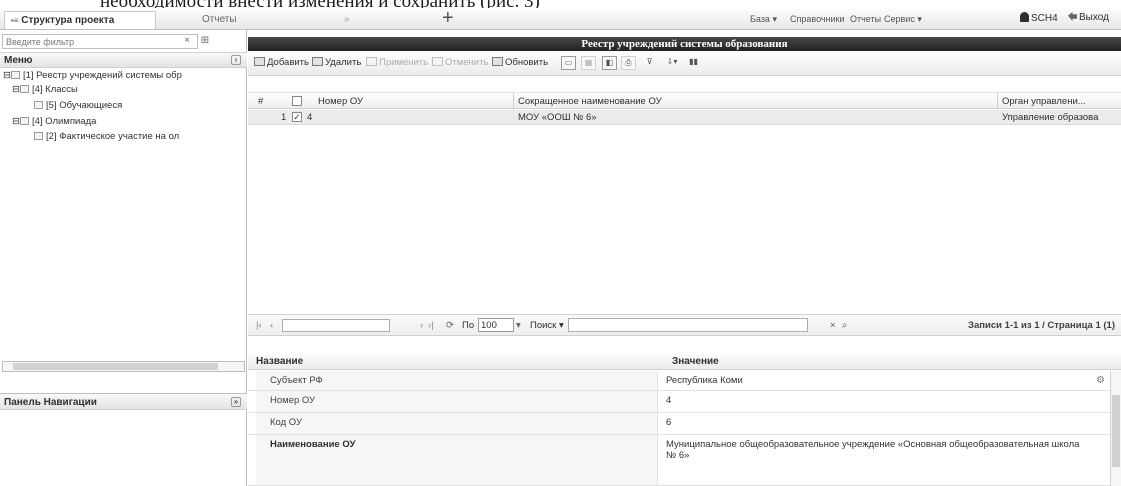 This screenshot has height=486, width=1121. I want to click on collapse-menu-icon: ‹, so click(236, 60).